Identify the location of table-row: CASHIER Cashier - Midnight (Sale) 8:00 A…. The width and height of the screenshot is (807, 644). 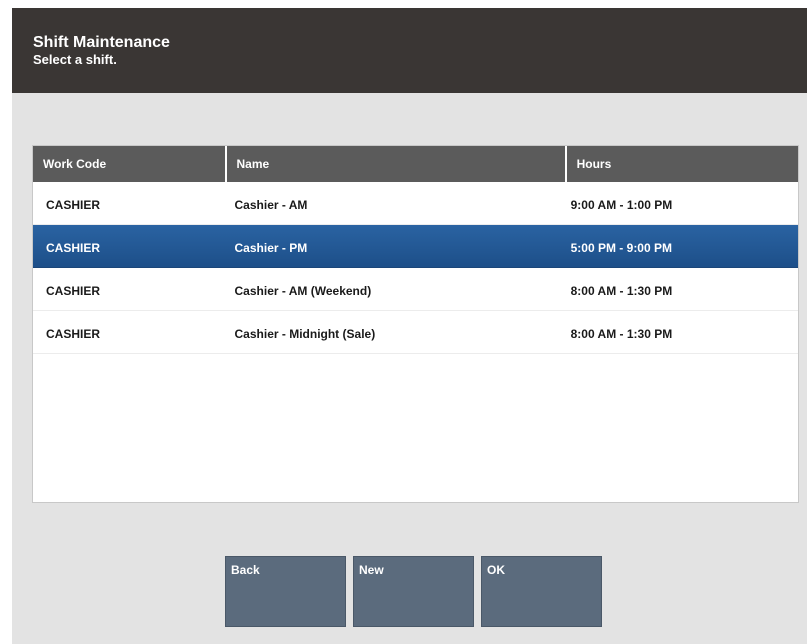
(415, 332).